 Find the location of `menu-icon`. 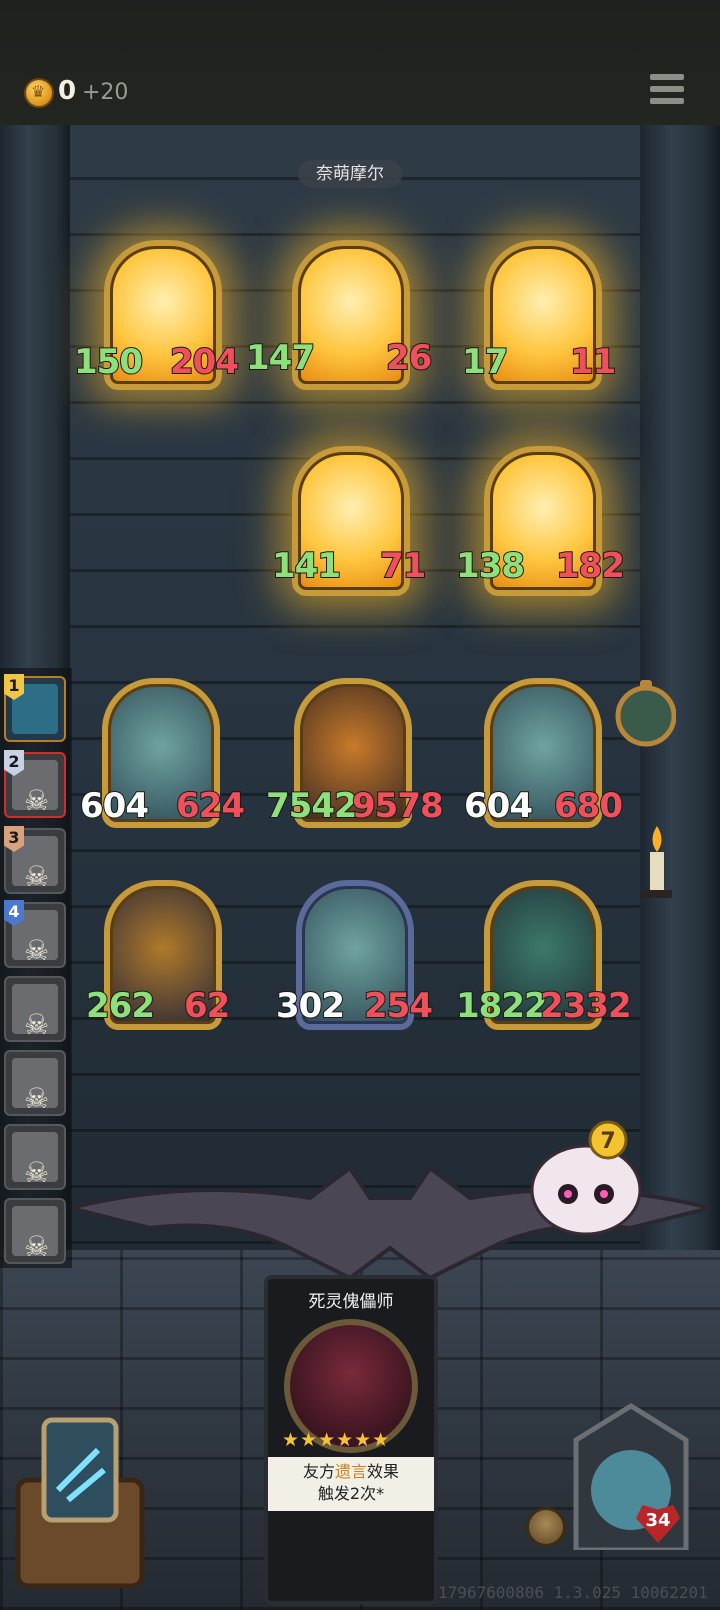

menu-icon is located at coordinates (667, 90).